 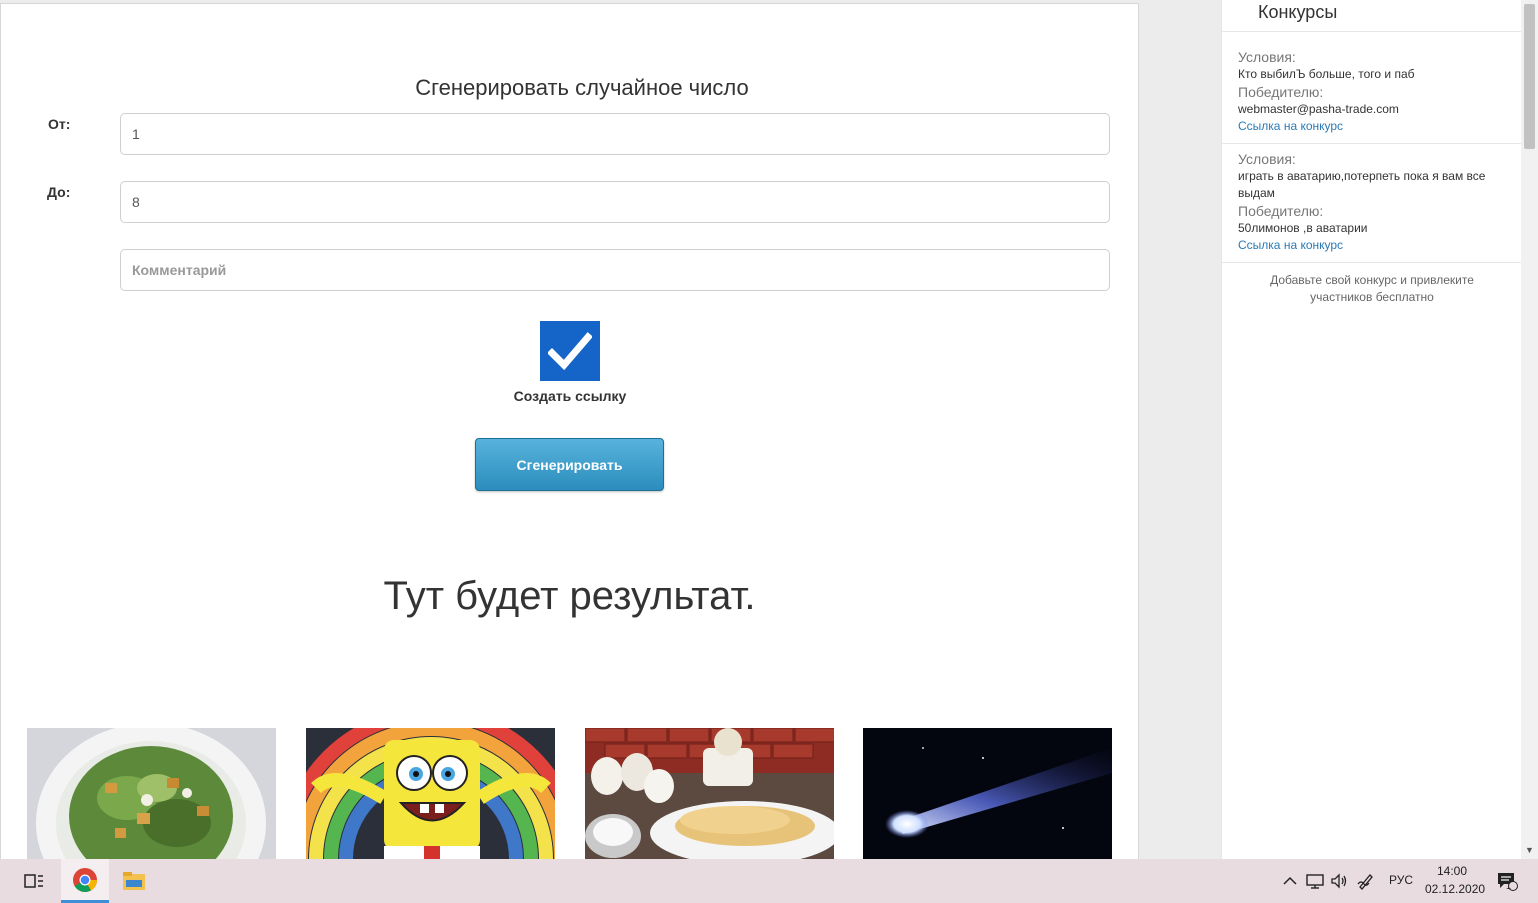 I want to click on file-explorer-icon, so click(x=134, y=881).